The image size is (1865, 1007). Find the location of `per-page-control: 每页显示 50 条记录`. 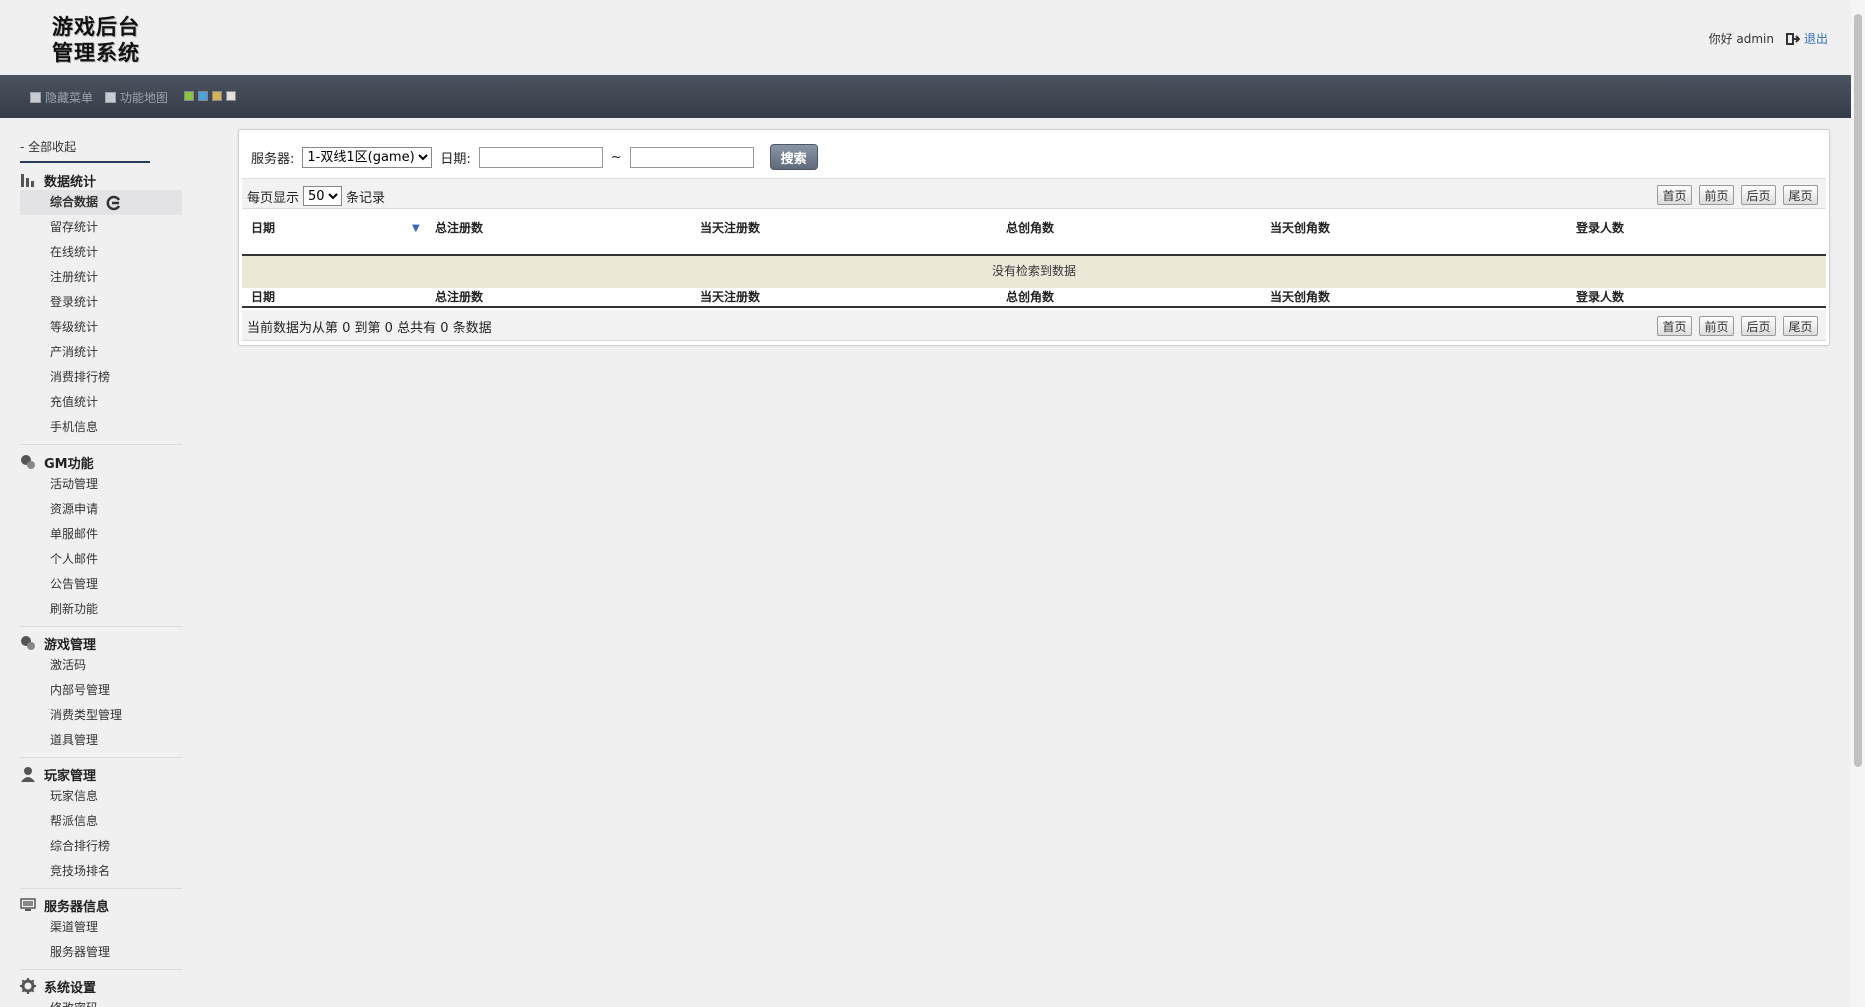

per-page-control: 每页显示 50 条记录 is located at coordinates (316, 196).